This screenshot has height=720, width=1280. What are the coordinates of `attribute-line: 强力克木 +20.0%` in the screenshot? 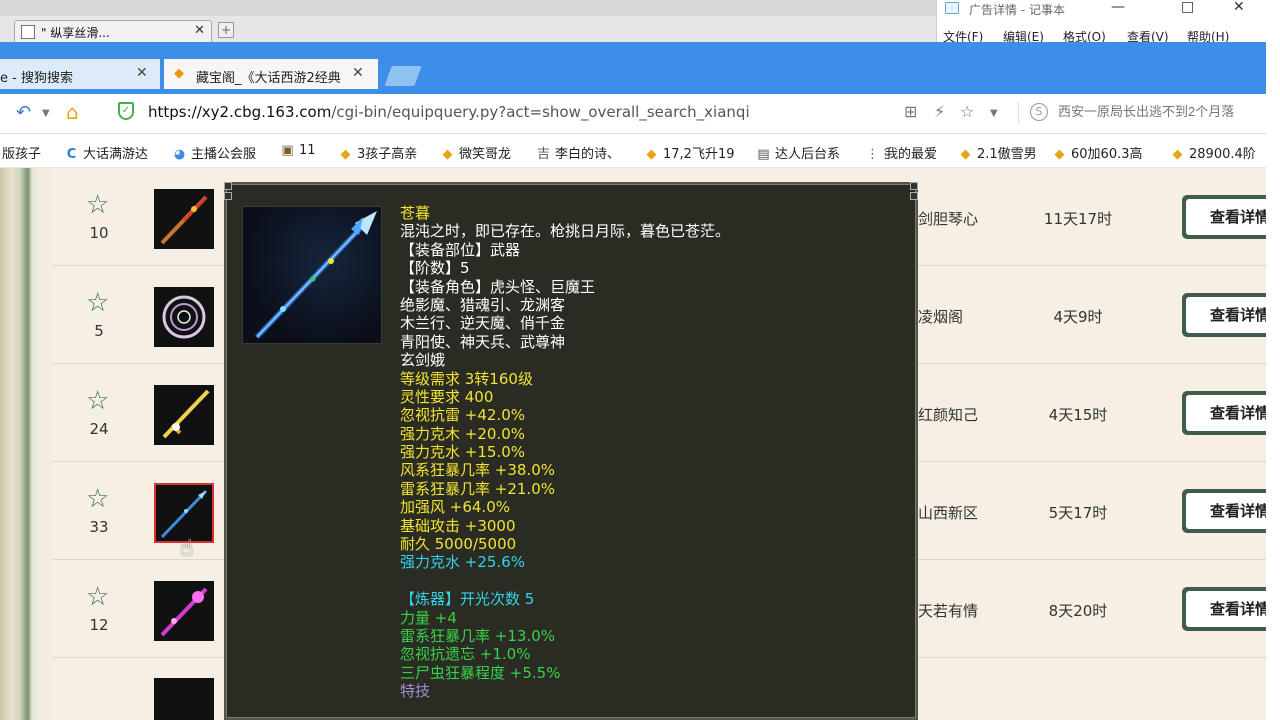 It's located at (462, 433).